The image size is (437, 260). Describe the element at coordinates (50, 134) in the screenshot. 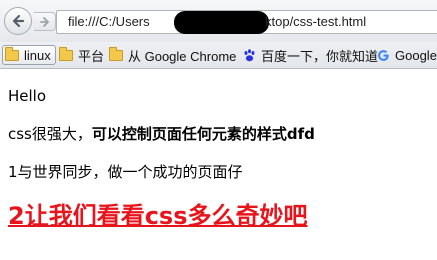

I see `css-plain-text: css很强大，` at that location.